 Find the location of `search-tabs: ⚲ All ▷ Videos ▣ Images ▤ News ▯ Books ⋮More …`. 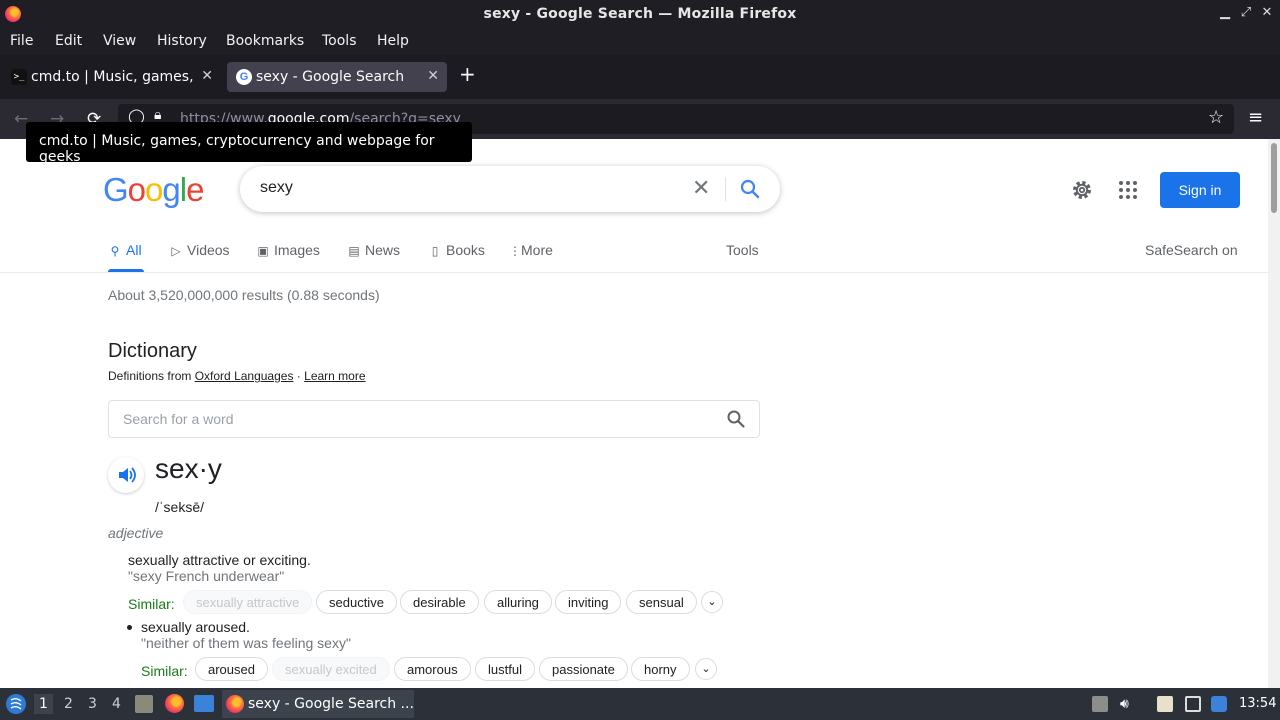

search-tabs: ⚲ All ▷ Videos ▣ Images ▤ News ▯ Books ⋮More … is located at coordinates (634, 256).